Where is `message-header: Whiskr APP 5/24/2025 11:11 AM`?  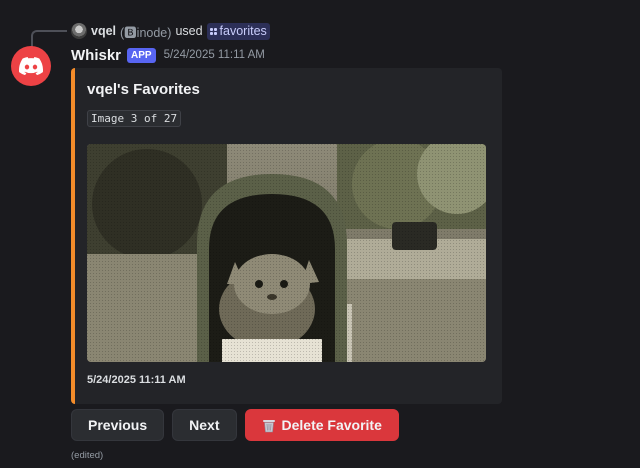
message-header: Whiskr APP 5/24/2025 11:11 AM is located at coordinates (168, 55).